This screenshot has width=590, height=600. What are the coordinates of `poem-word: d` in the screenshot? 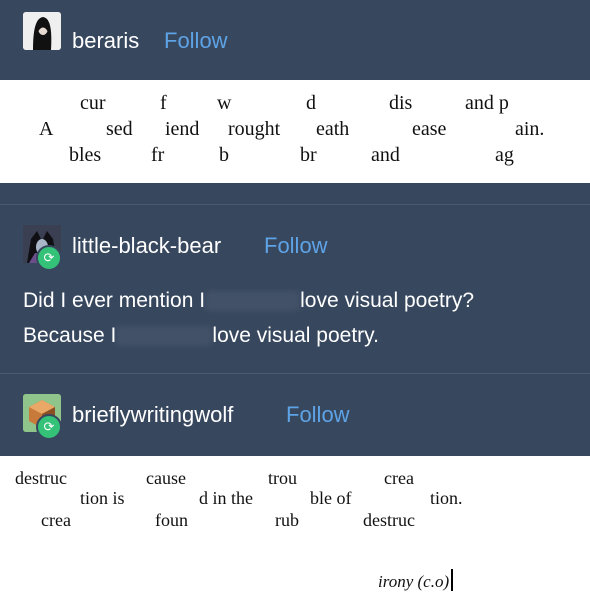 It's located at (311, 103).